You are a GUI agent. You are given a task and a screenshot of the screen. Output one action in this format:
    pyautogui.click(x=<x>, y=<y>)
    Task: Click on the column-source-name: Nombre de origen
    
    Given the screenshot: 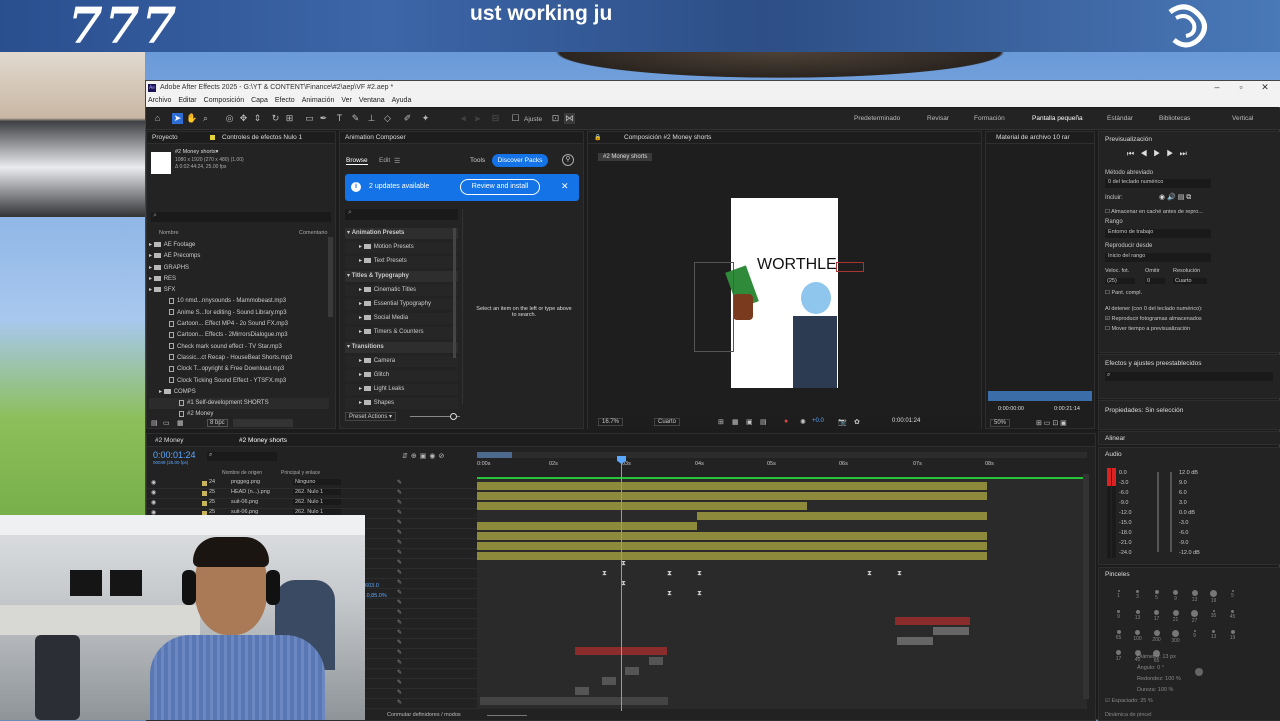 What is the action you would take?
    pyautogui.click(x=242, y=473)
    